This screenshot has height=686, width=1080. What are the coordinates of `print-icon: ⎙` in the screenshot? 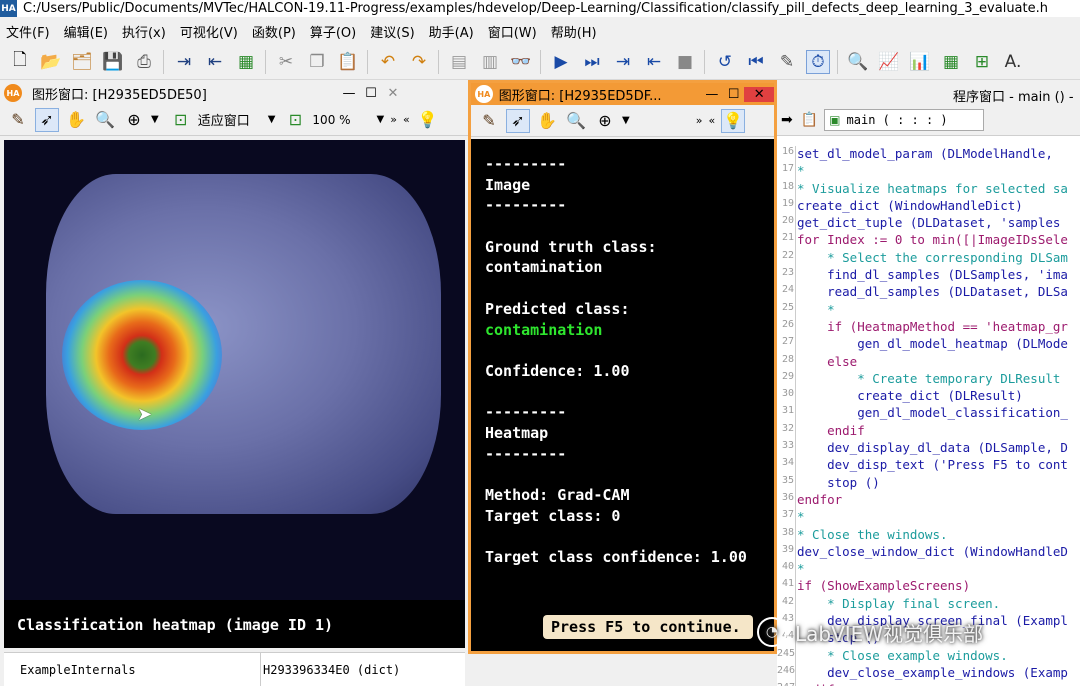 It's located at (144, 62).